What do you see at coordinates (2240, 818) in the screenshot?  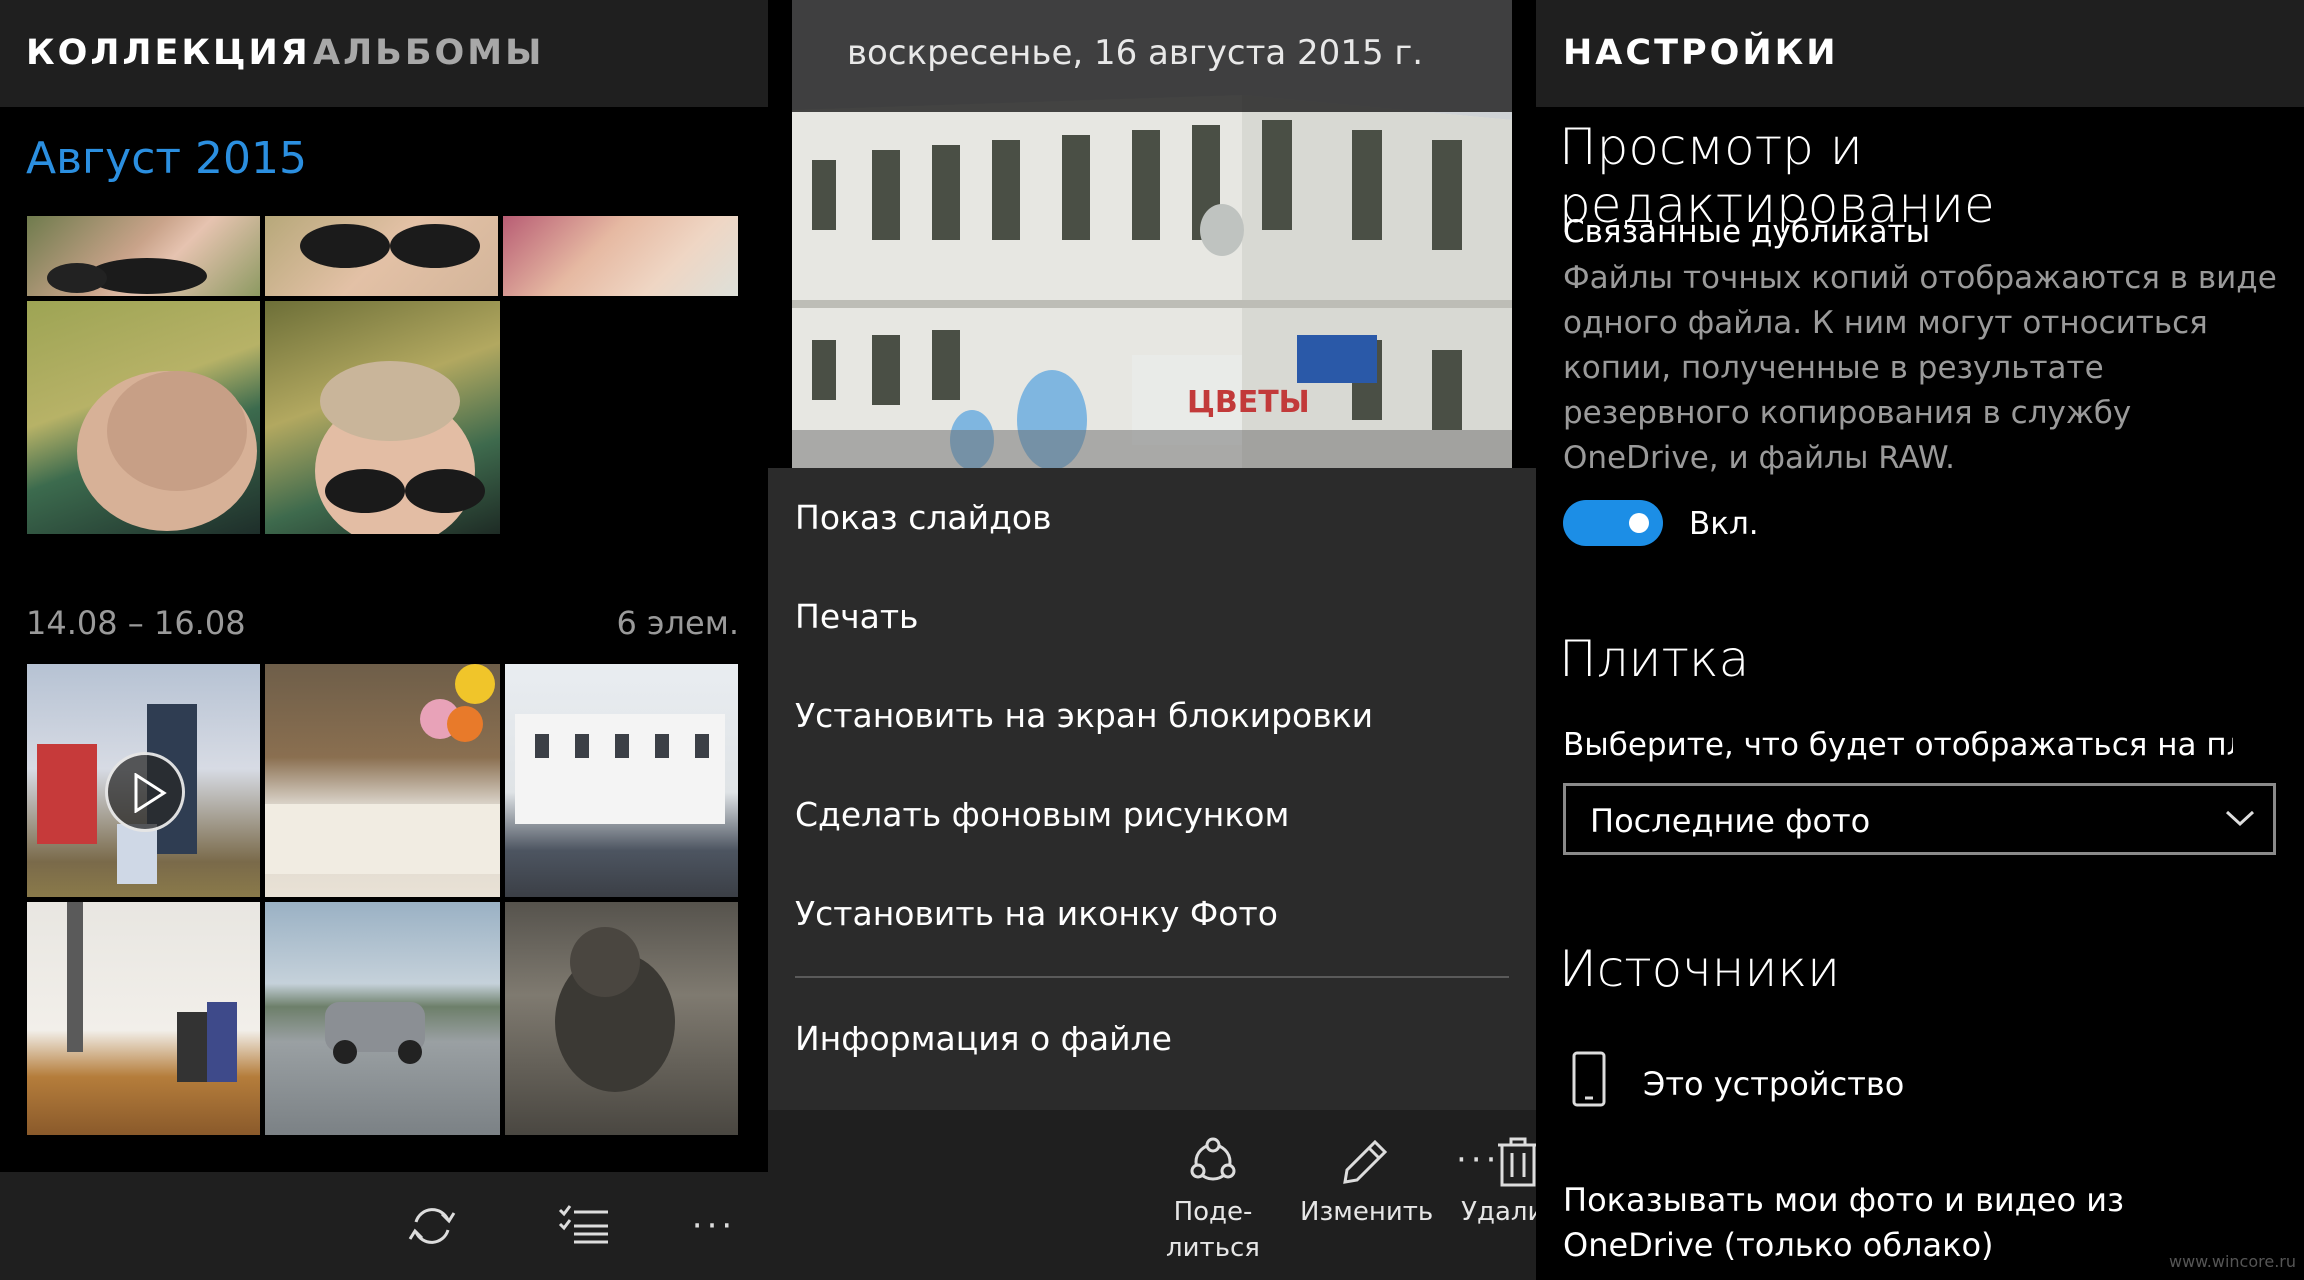 I see `chevron-down-icon` at bounding box center [2240, 818].